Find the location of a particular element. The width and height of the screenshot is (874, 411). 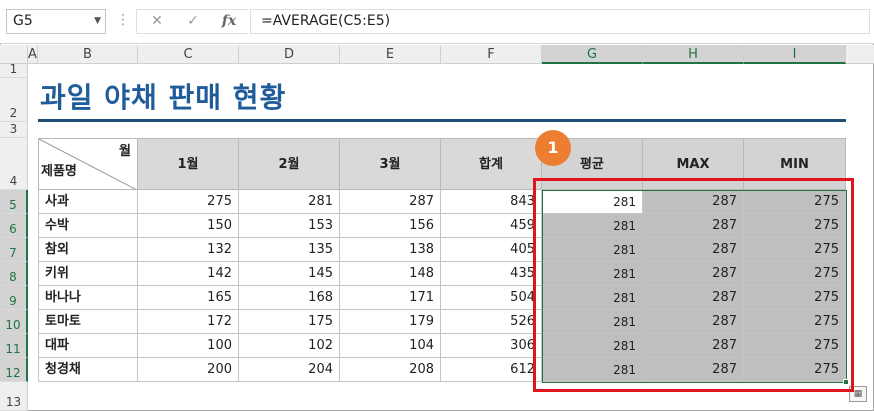

row-header-1: 1 is located at coordinates (14, 70).